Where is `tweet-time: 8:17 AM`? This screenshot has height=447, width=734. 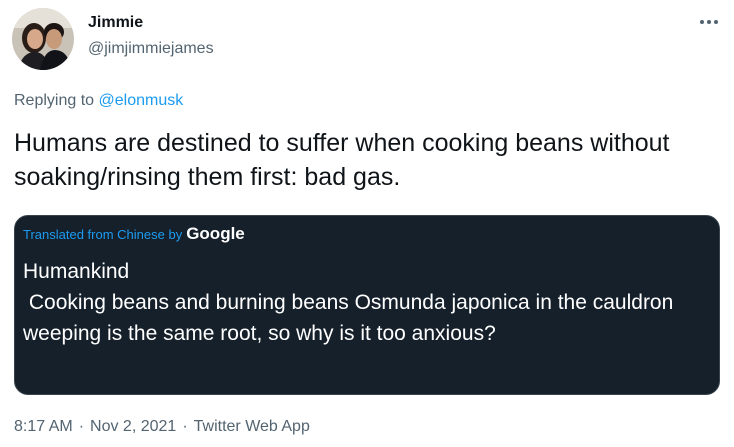 tweet-time: 8:17 AM is located at coordinates (43, 426).